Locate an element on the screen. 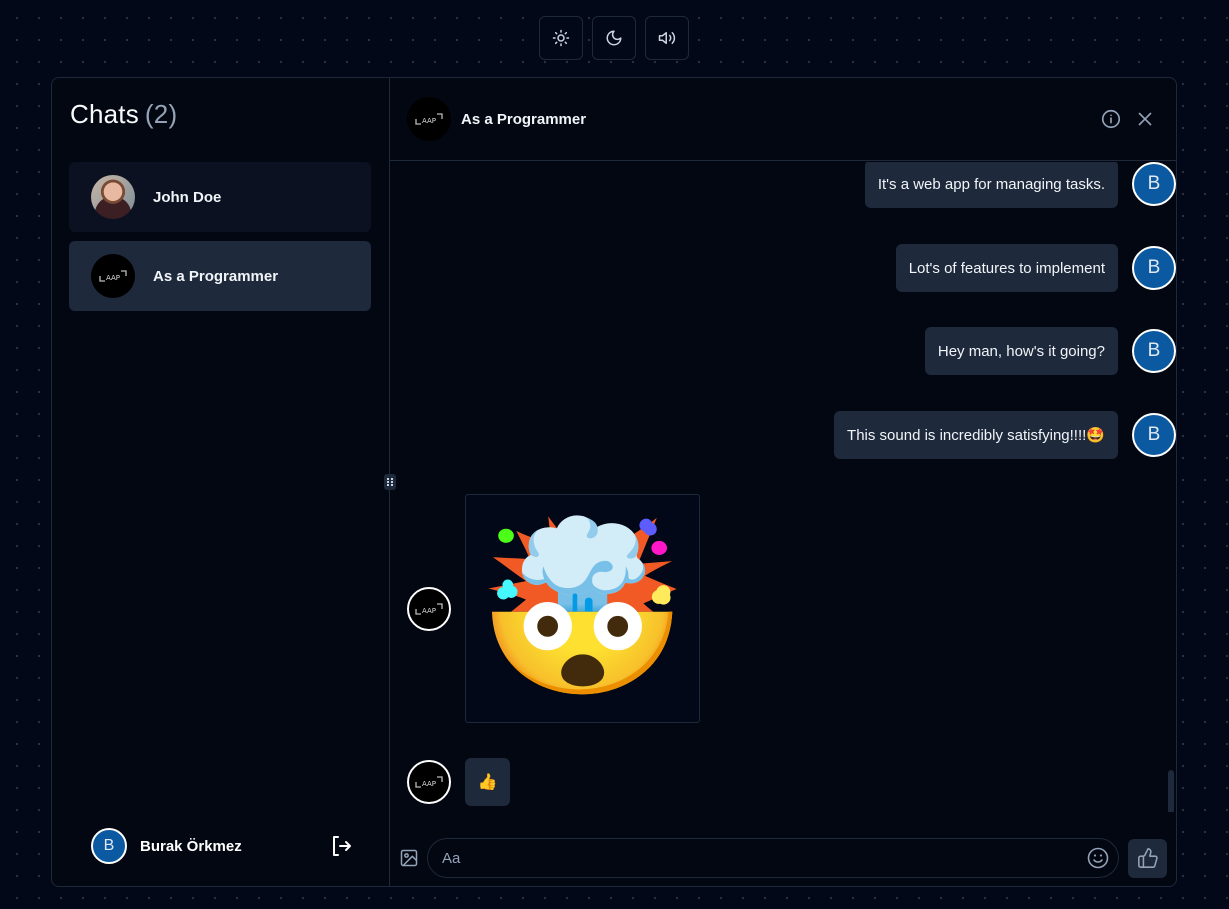 Image resolution: width=1229 pixels, height=909 pixels. sticker-exploding-head: 🤯 is located at coordinates (582, 608).